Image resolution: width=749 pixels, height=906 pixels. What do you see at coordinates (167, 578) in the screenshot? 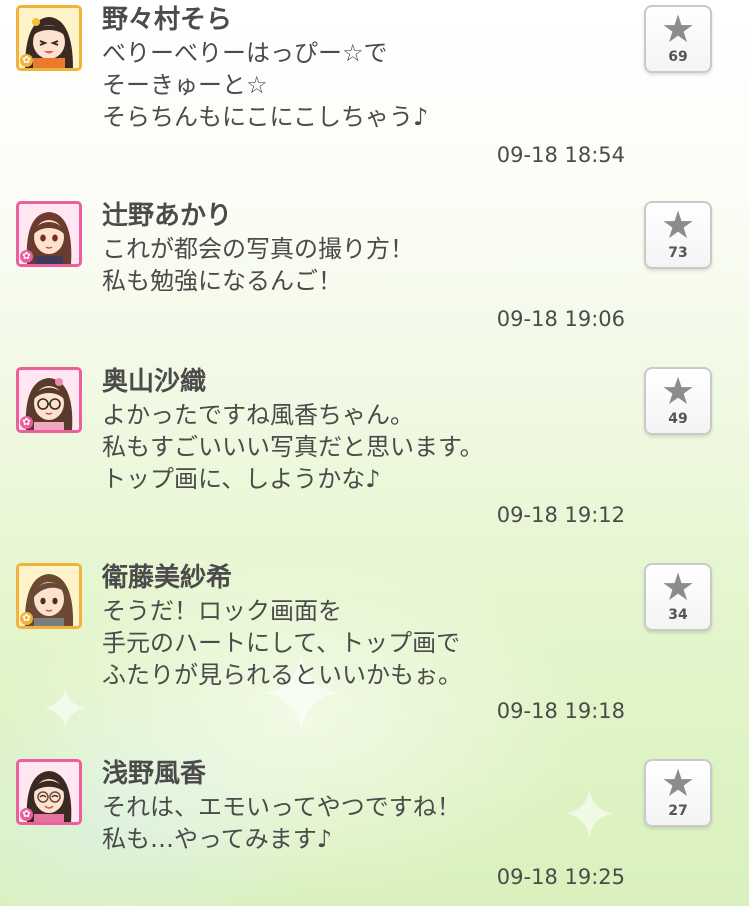
I see `poster-name: 衛藤美紗希` at bounding box center [167, 578].